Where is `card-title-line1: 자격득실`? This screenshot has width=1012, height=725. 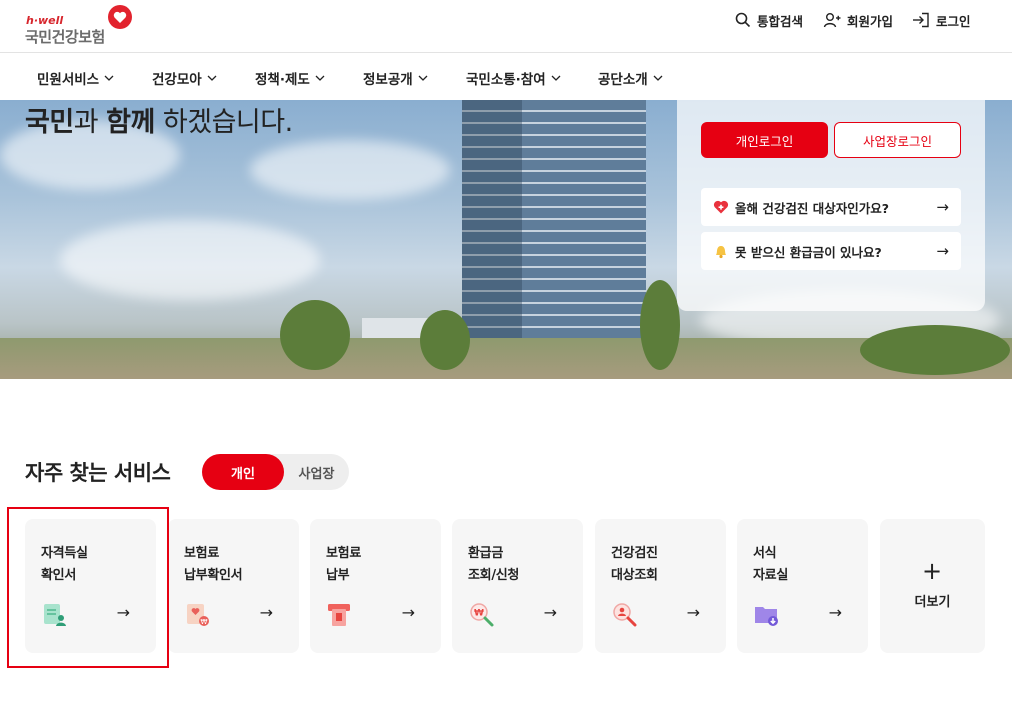 card-title-line1: 자격득실 is located at coordinates (64, 553).